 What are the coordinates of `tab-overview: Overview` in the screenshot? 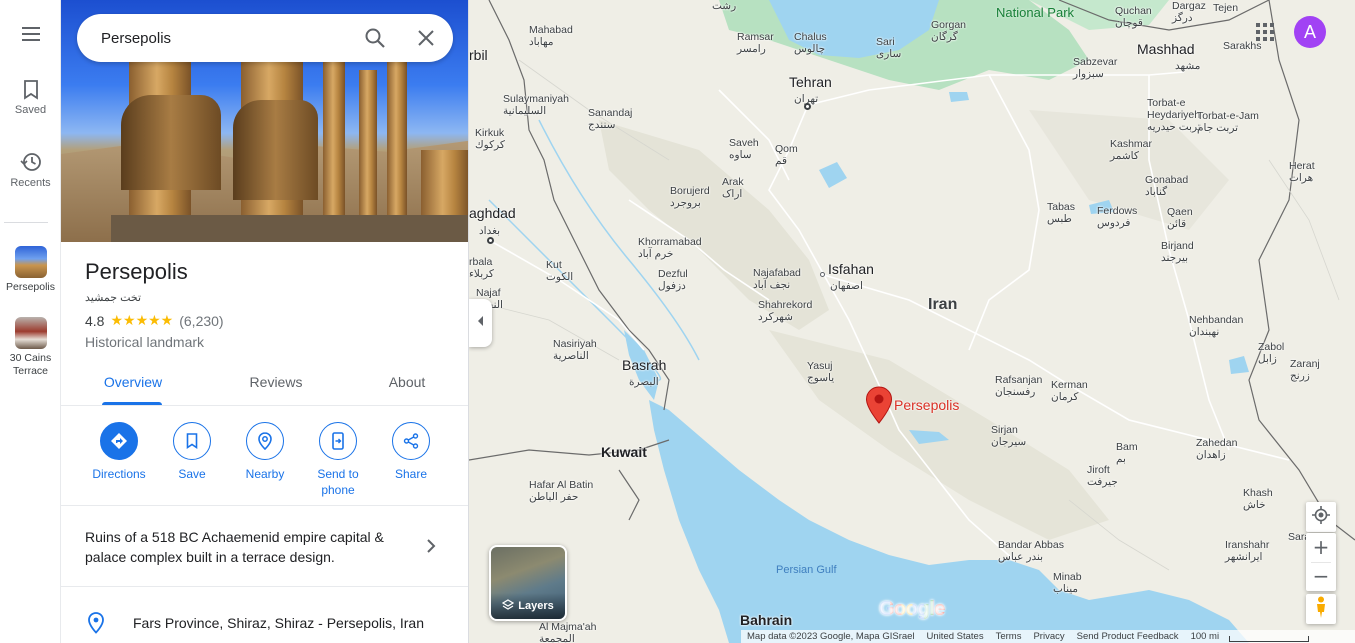 It's located at (133, 385).